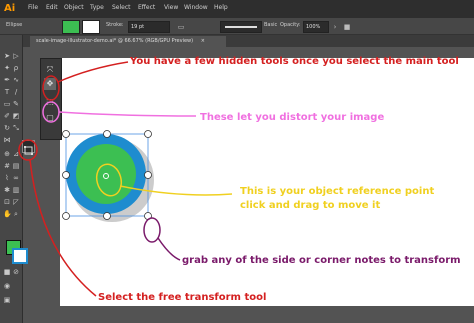  What do you see at coordinates (148, 175) in the screenshot?
I see `handle-middle-right` at bounding box center [148, 175].